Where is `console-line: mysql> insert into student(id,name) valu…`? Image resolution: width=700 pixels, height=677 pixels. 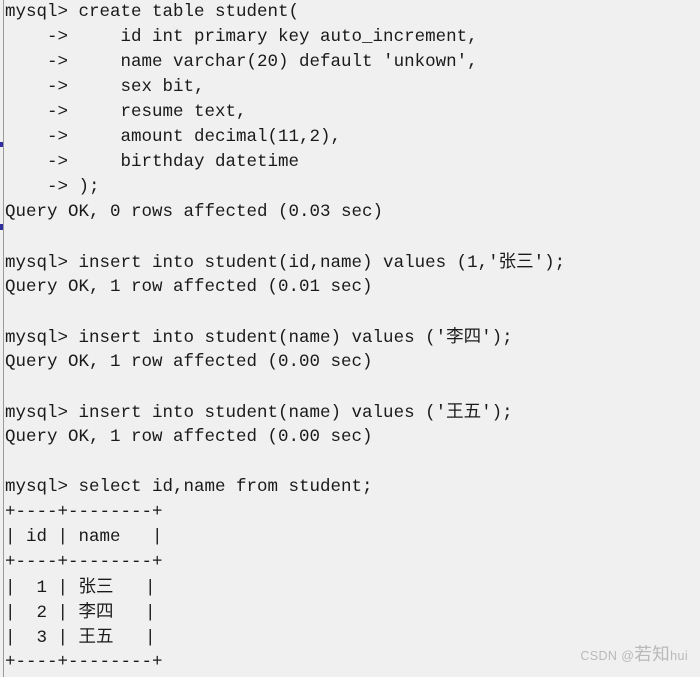
console-line: mysql> insert into student(id,name) valu… is located at coordinates (285, 262).